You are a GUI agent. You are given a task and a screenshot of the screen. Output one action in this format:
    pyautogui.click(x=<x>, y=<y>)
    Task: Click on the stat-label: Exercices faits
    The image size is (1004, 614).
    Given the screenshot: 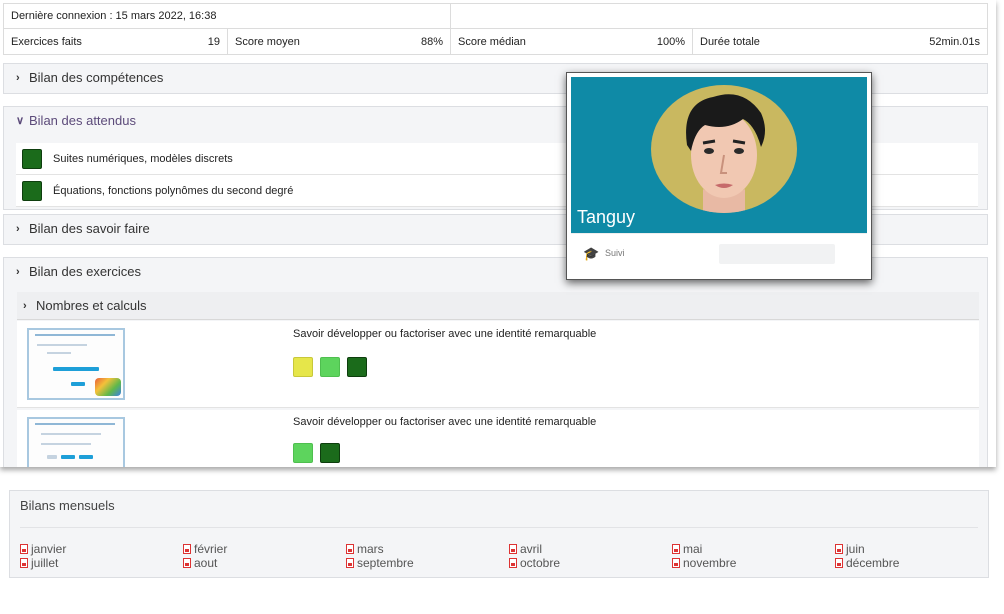 What is the action you would take?
    pyautogui.click(x=46, y=42)
    